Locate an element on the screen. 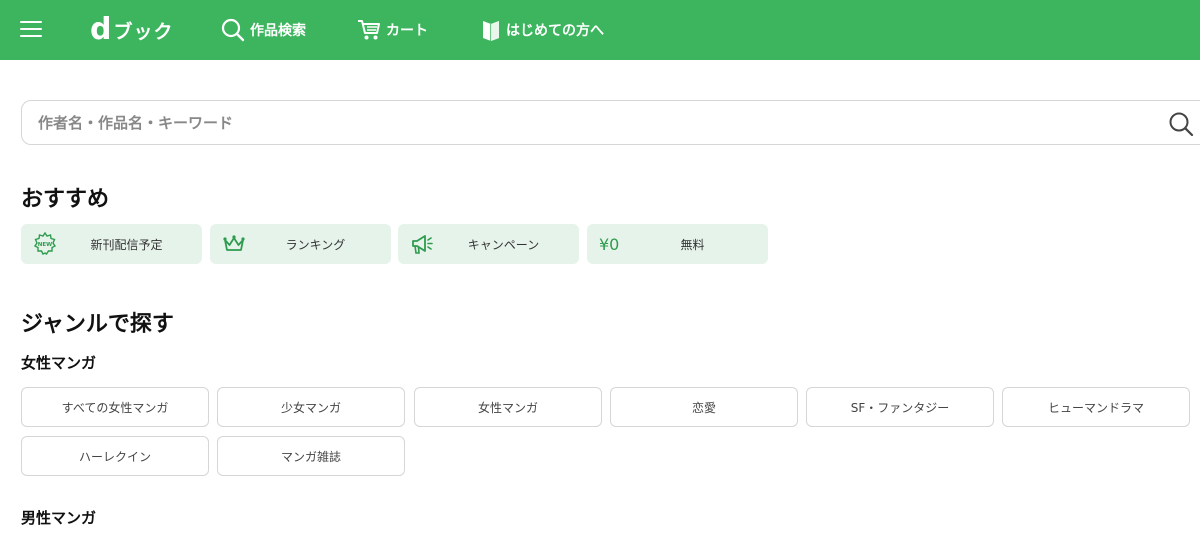 The width and height of the screenshot is (1200, 533). recommend-new-releases: NEW 新刊配信予定 is located at coordinates (111, 244).